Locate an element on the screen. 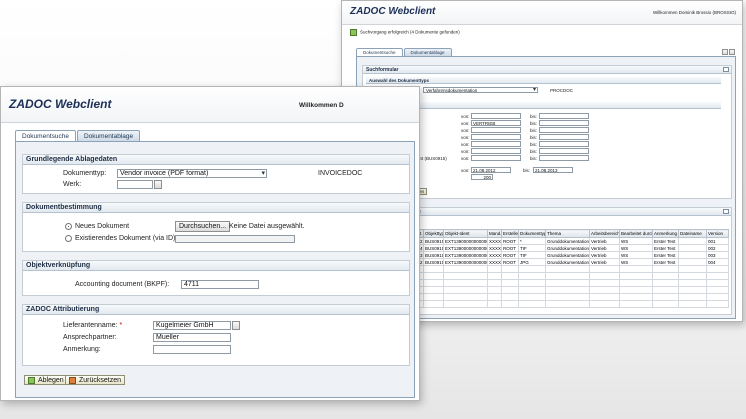 This screenshot has width=746, height=419. werk-input is located at coordinates (135, 184).